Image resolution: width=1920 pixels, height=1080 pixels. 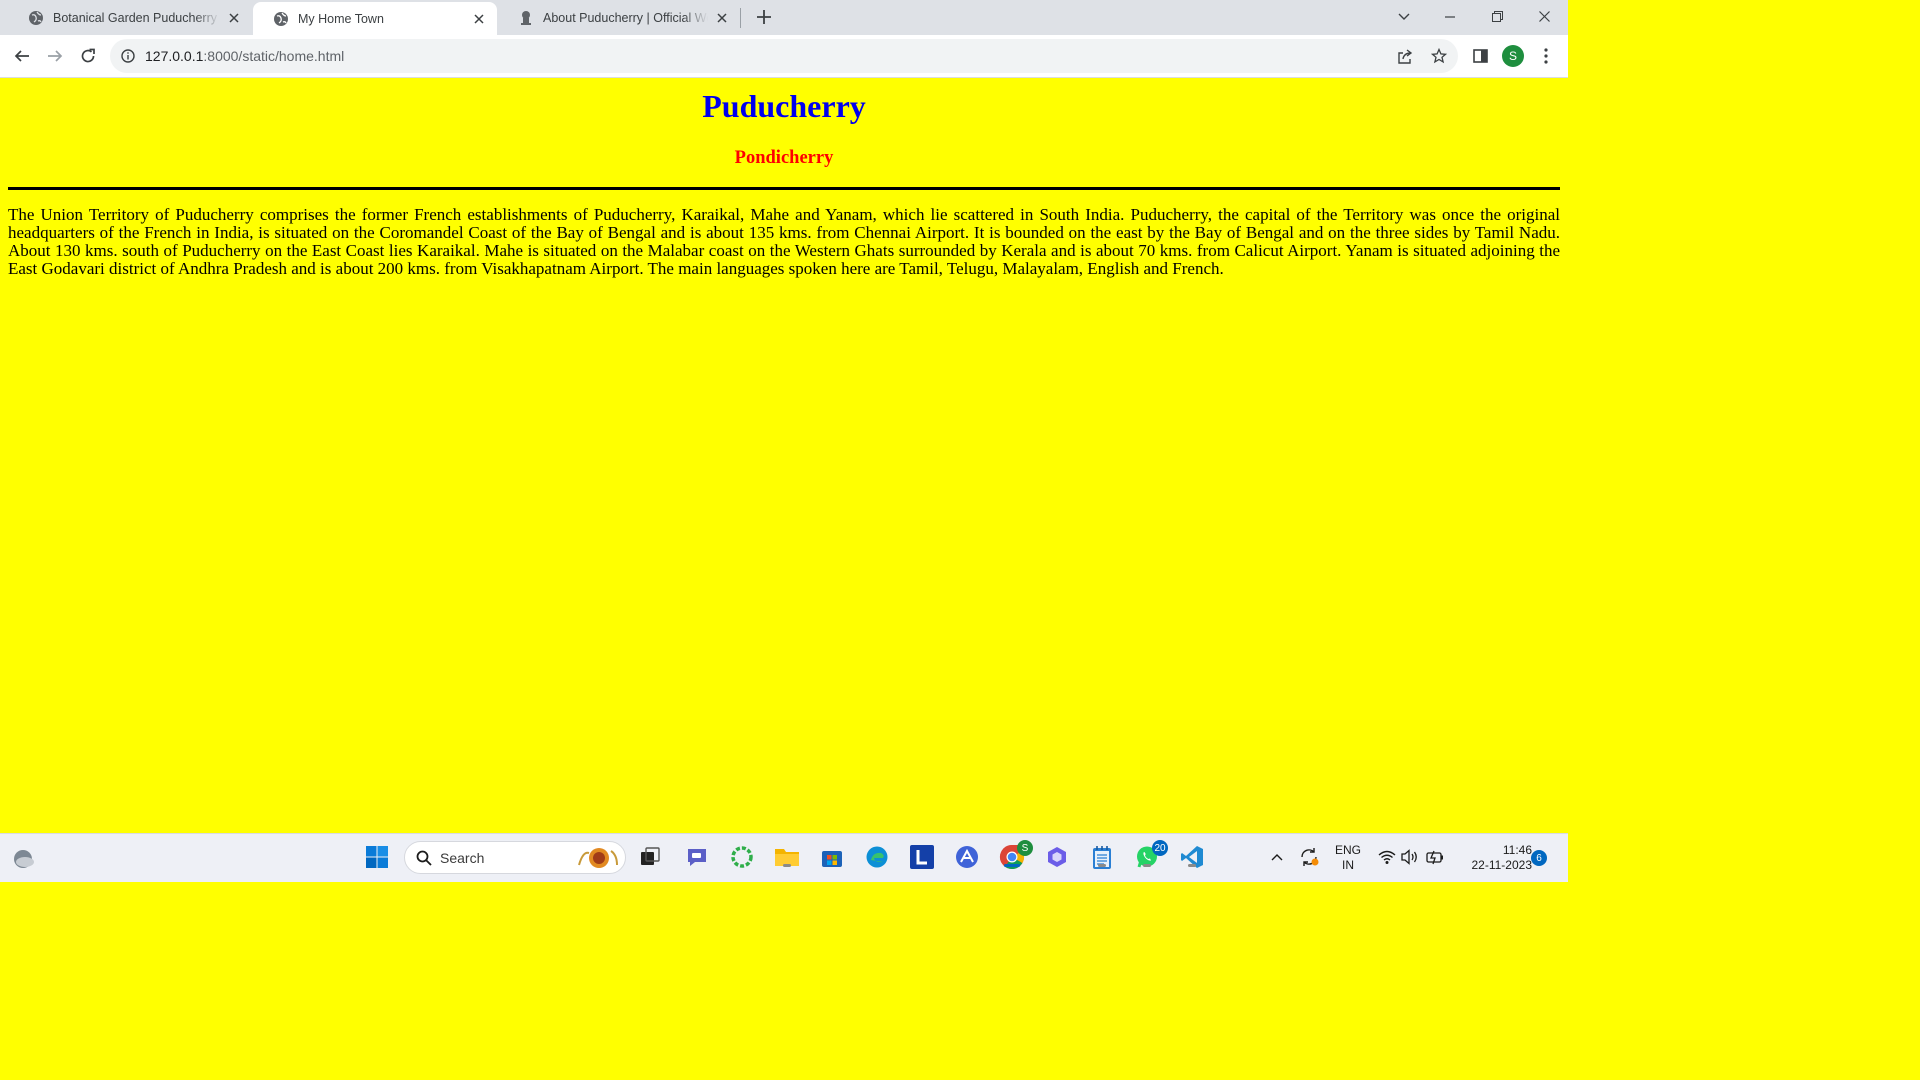 I want to click on tab-title: Botanical Garden Puducherry (En, so click(x=136, y=17).